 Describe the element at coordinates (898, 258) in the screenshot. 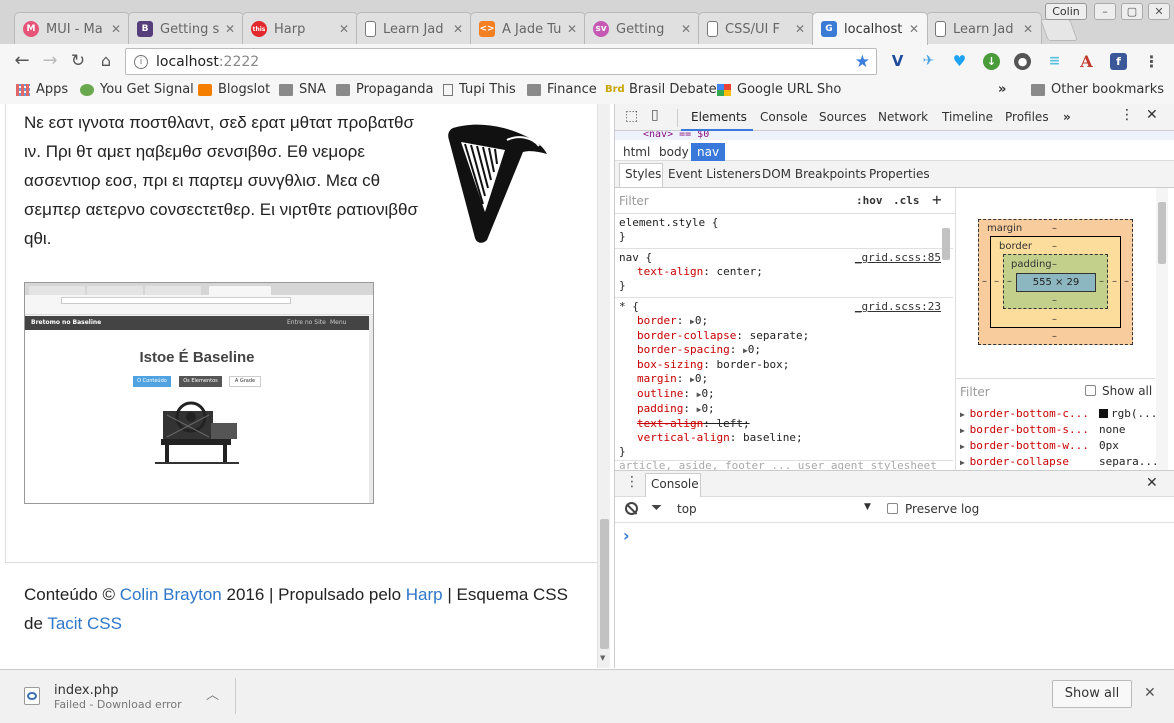

I see `nav-rule-source-link: _grid.scss:85` at that location.